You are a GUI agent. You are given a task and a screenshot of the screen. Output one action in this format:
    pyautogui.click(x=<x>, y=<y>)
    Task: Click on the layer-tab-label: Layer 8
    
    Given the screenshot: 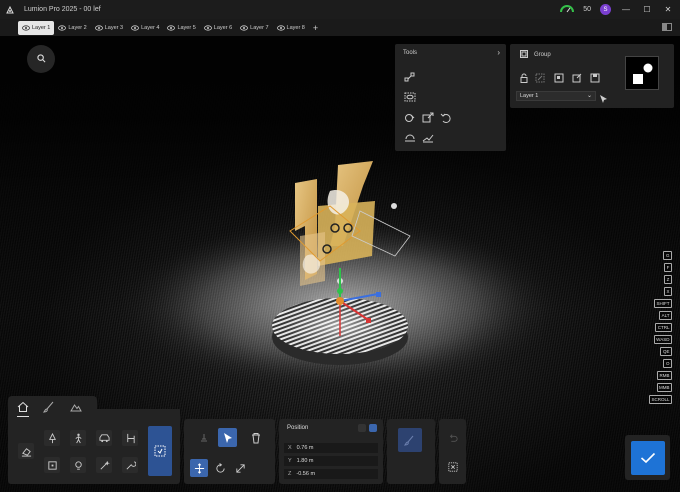 What is the action you would take?
    pyautogui.click(x=295, y=27)
    